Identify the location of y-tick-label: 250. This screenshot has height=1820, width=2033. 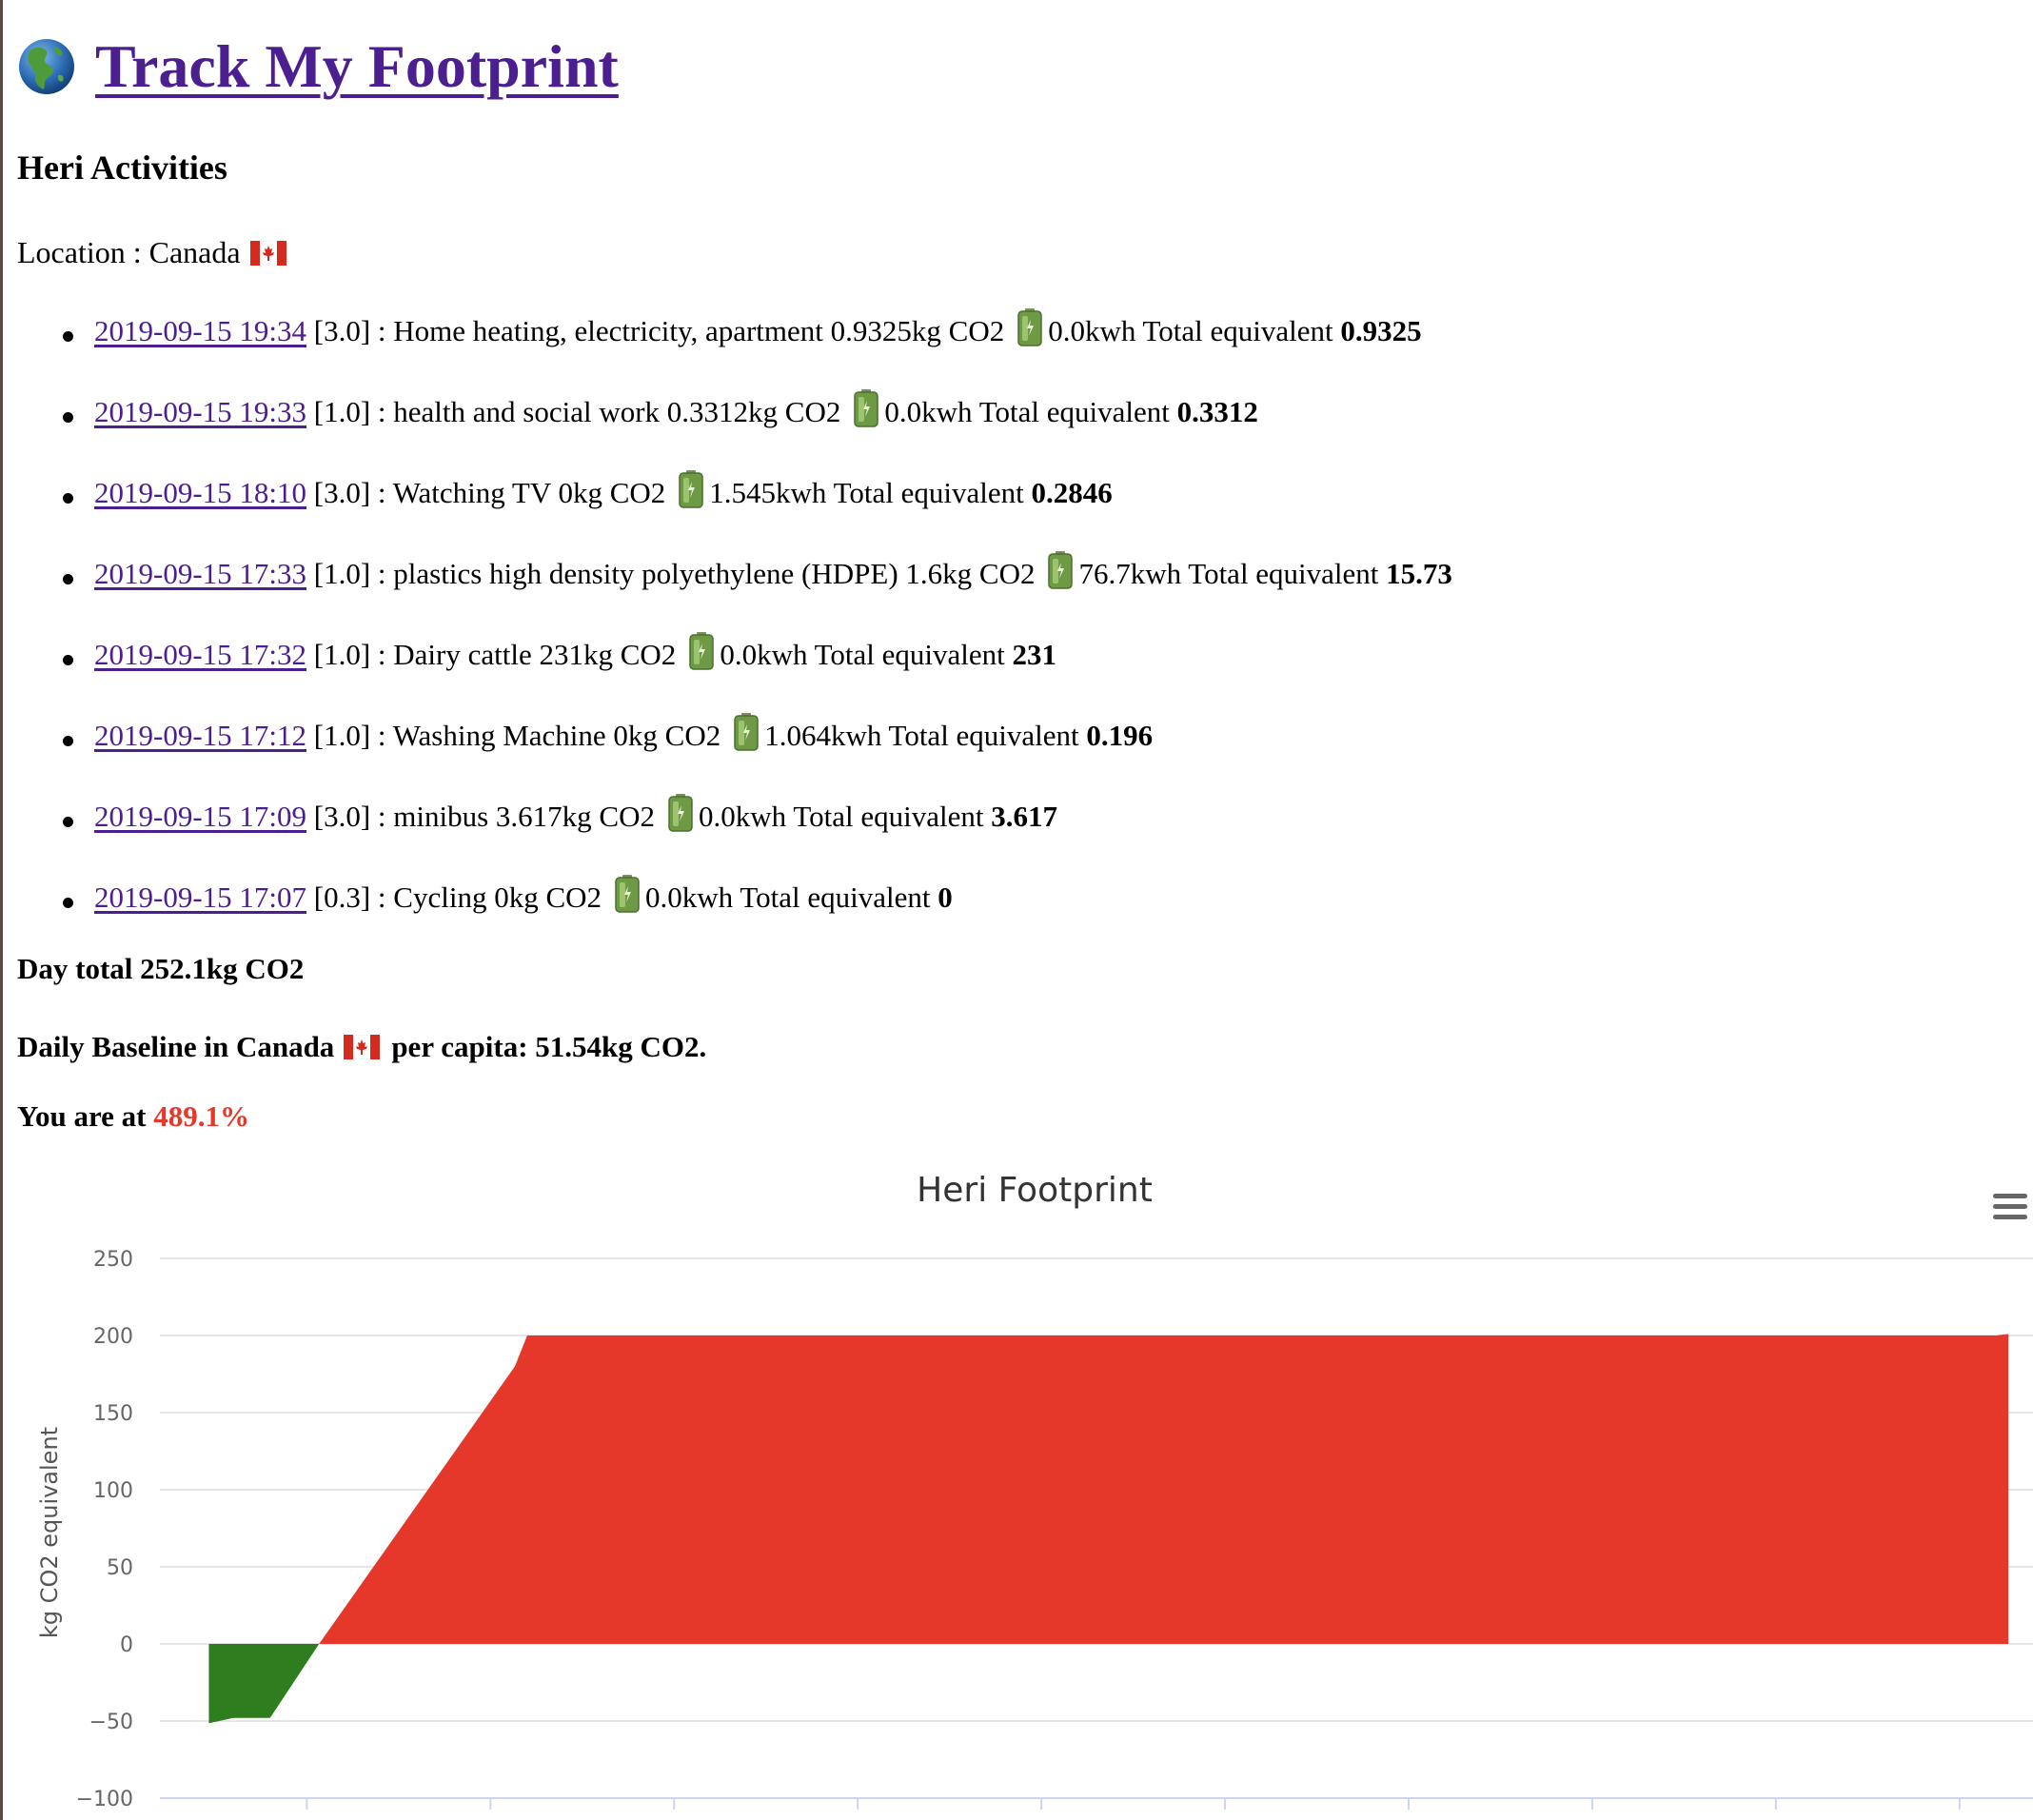
(113, 1260).